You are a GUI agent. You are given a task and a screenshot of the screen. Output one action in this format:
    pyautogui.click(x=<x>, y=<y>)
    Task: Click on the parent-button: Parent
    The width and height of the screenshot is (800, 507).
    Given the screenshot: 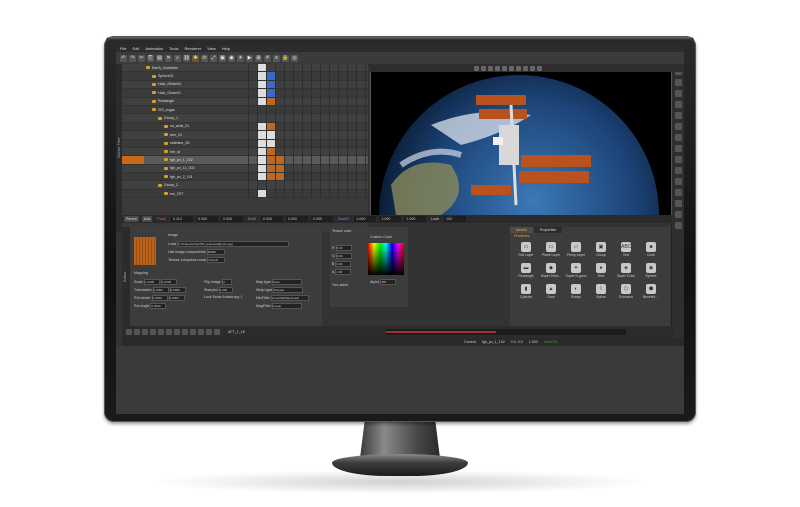 What is the action you would take?
    pyautogui.click(x=131, y=219)
    